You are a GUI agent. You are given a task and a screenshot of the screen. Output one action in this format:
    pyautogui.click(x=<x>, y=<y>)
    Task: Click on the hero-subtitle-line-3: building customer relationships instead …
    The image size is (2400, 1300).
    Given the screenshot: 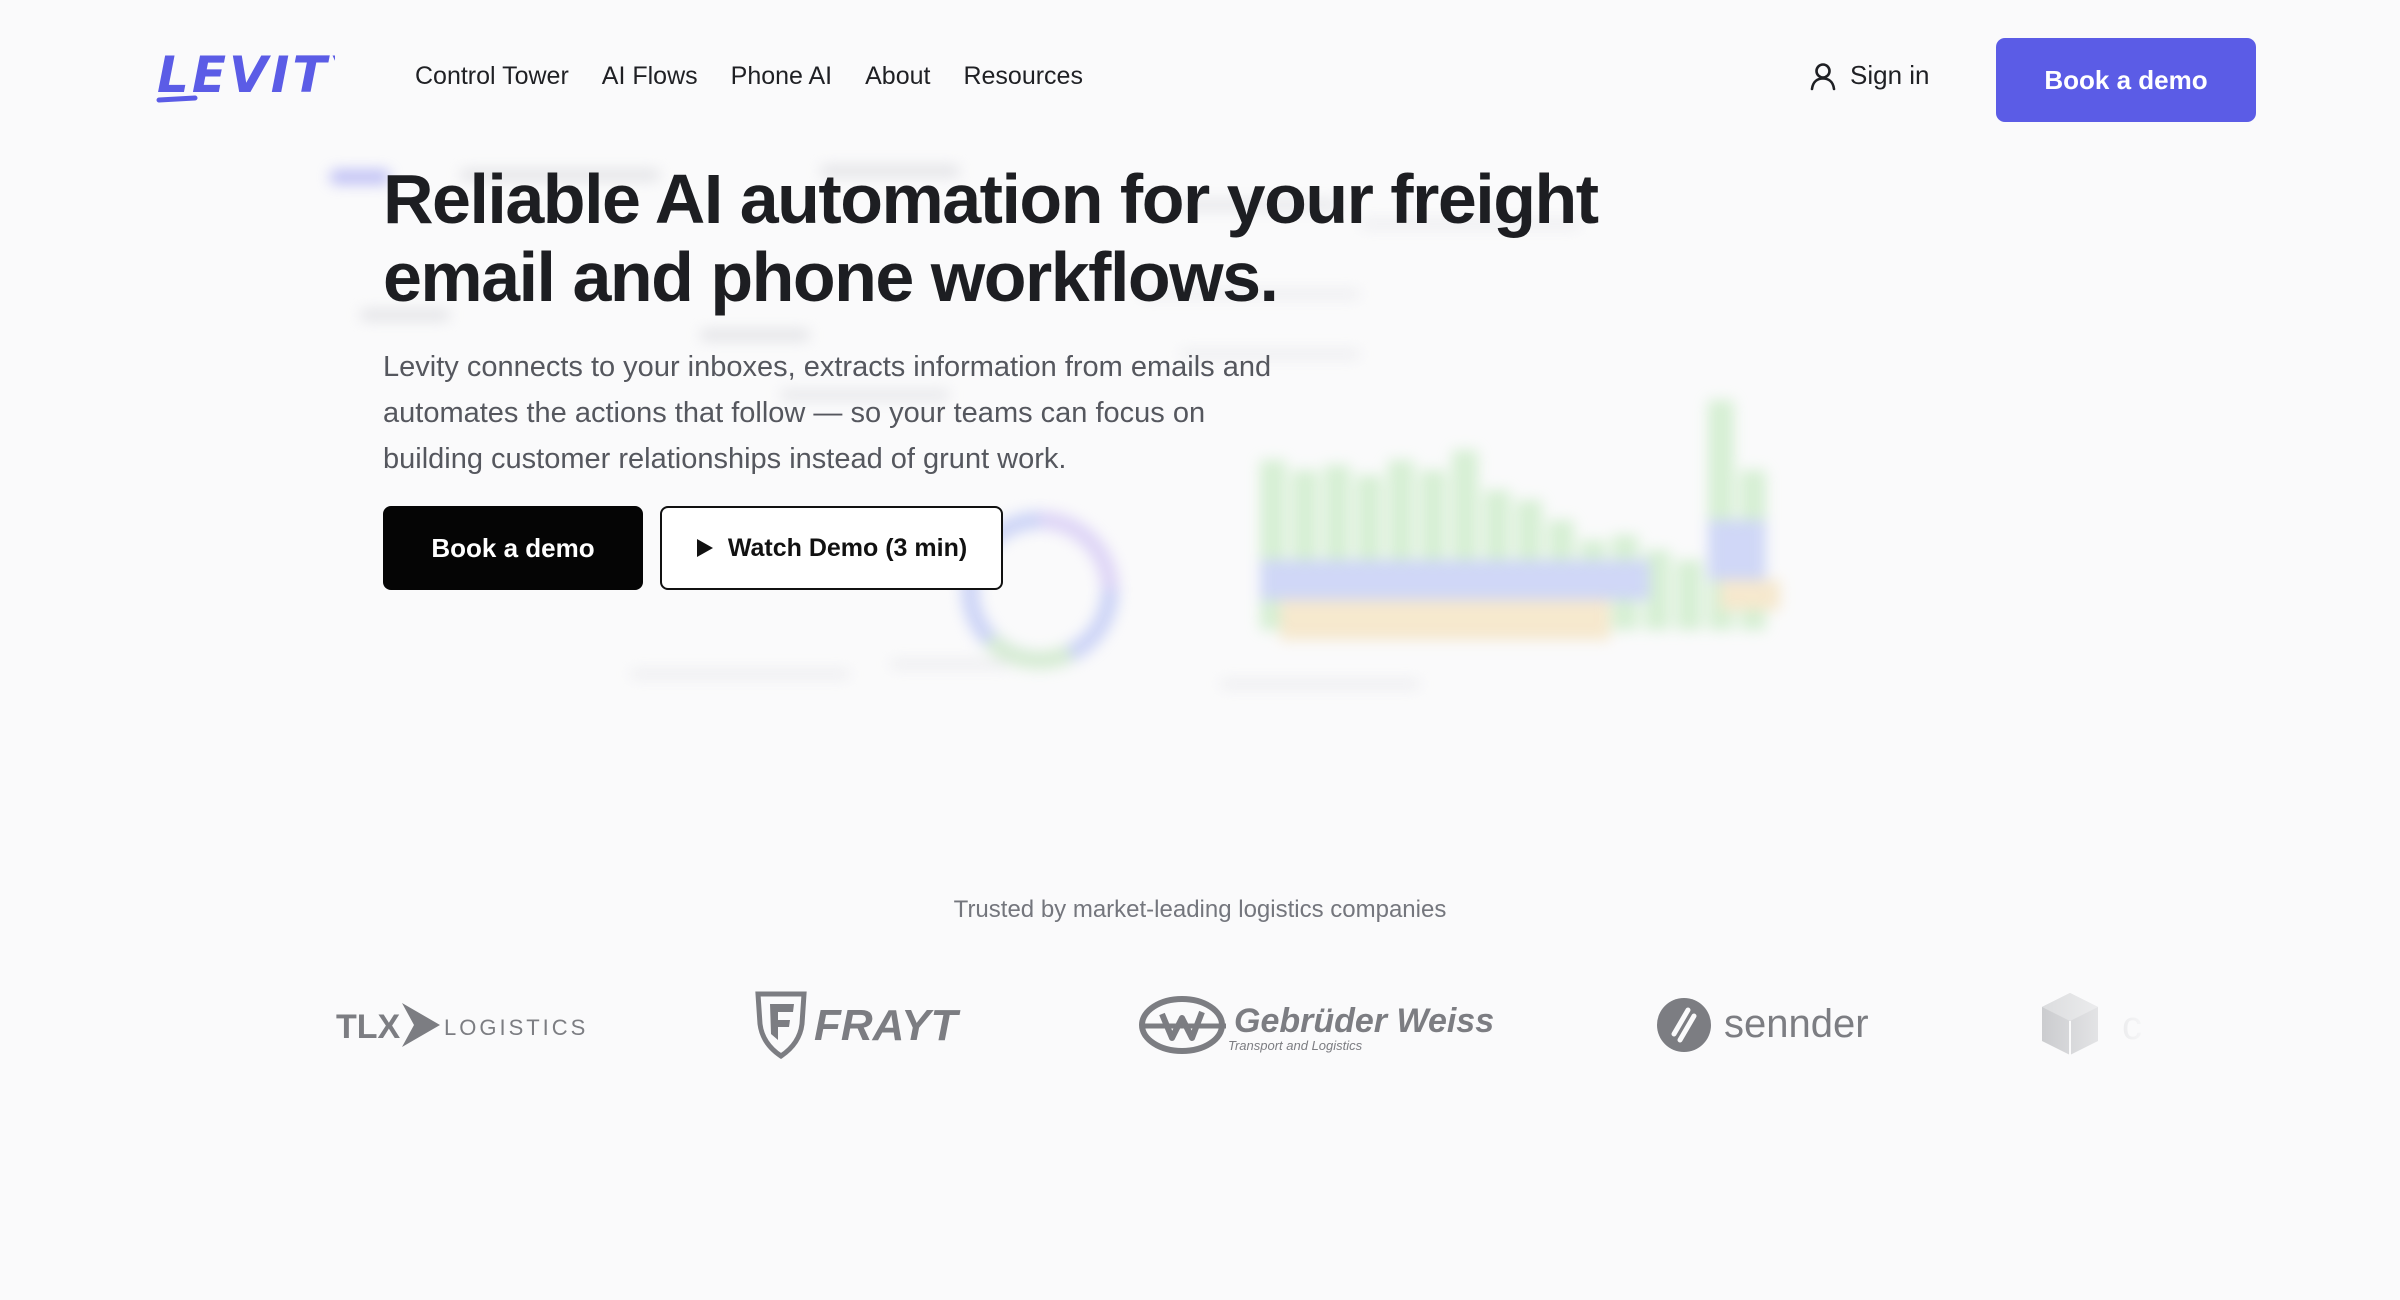 What is the action you would take?
    pyautogui.click(x=725, y=459)
    